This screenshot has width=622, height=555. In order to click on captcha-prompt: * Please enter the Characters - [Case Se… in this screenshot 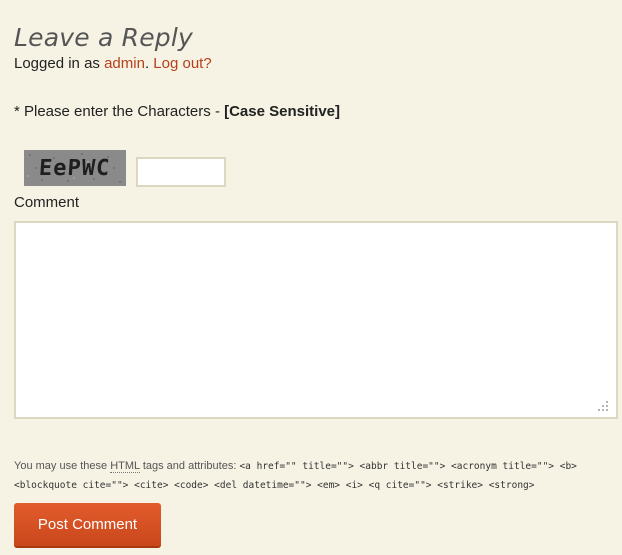, I will do `click(177, 111)`.